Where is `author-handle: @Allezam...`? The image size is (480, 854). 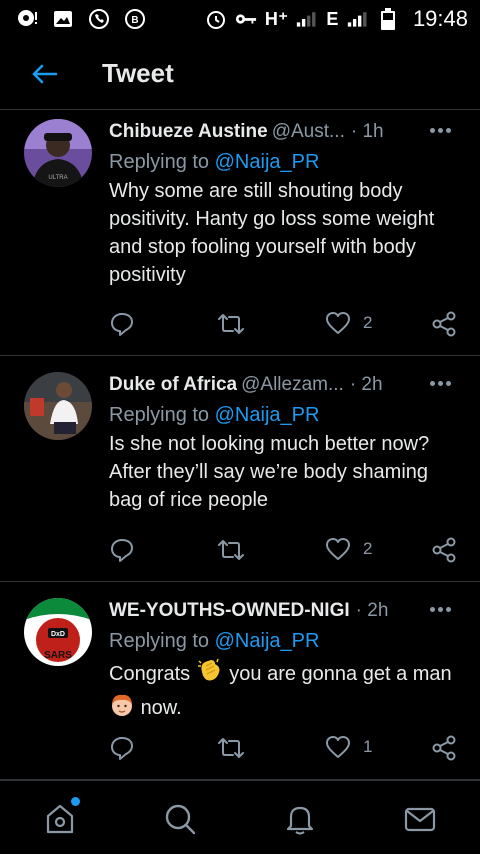 author-handle: @Allezam... is located at coordinates (292, 385).